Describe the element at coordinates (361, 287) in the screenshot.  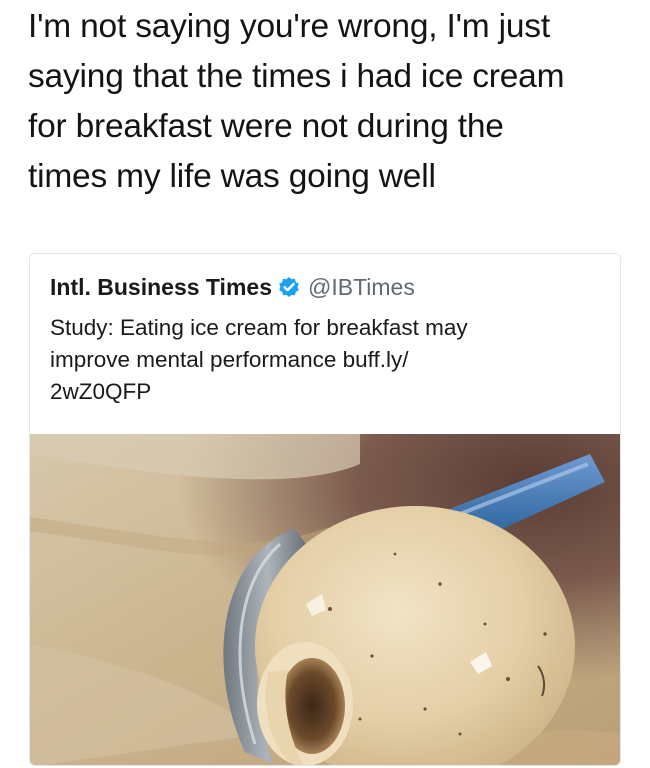
I see `tweet-author-handle: @IBTimes` at that location.